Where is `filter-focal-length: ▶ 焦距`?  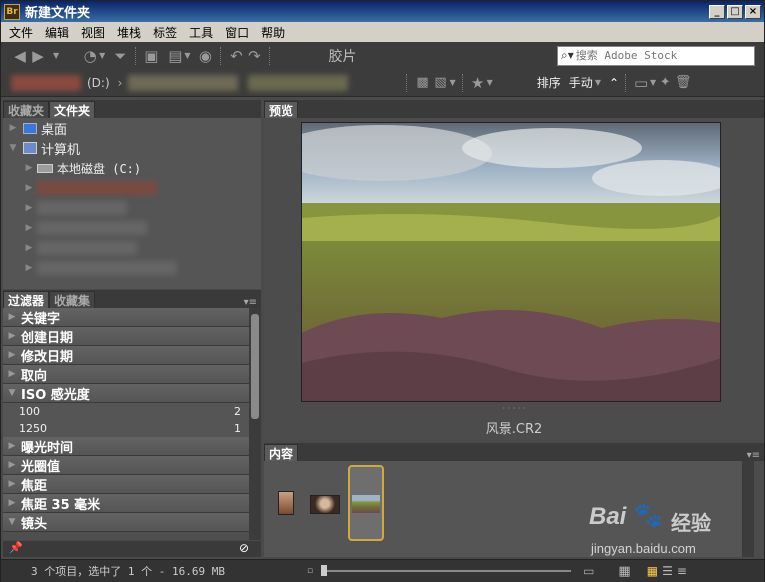 filter-focal-length: ▶ 焦距 is located at coordinates (126, 484).